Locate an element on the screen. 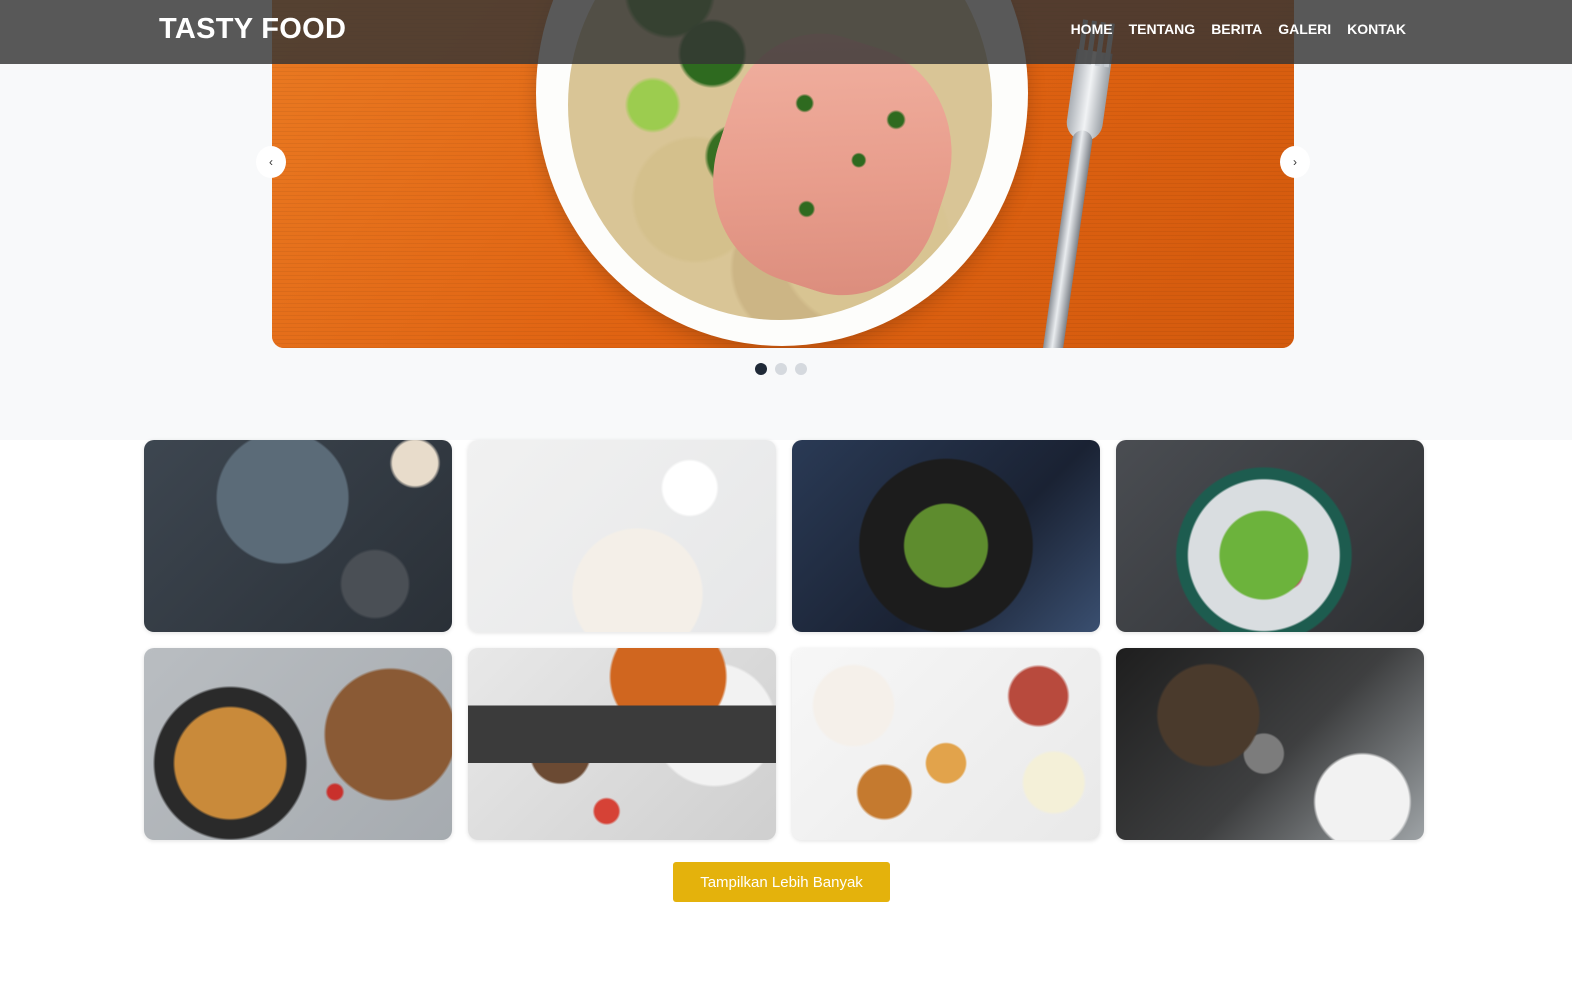  brand-logo: TASTY FOOD is located at coordinates (252, 29).